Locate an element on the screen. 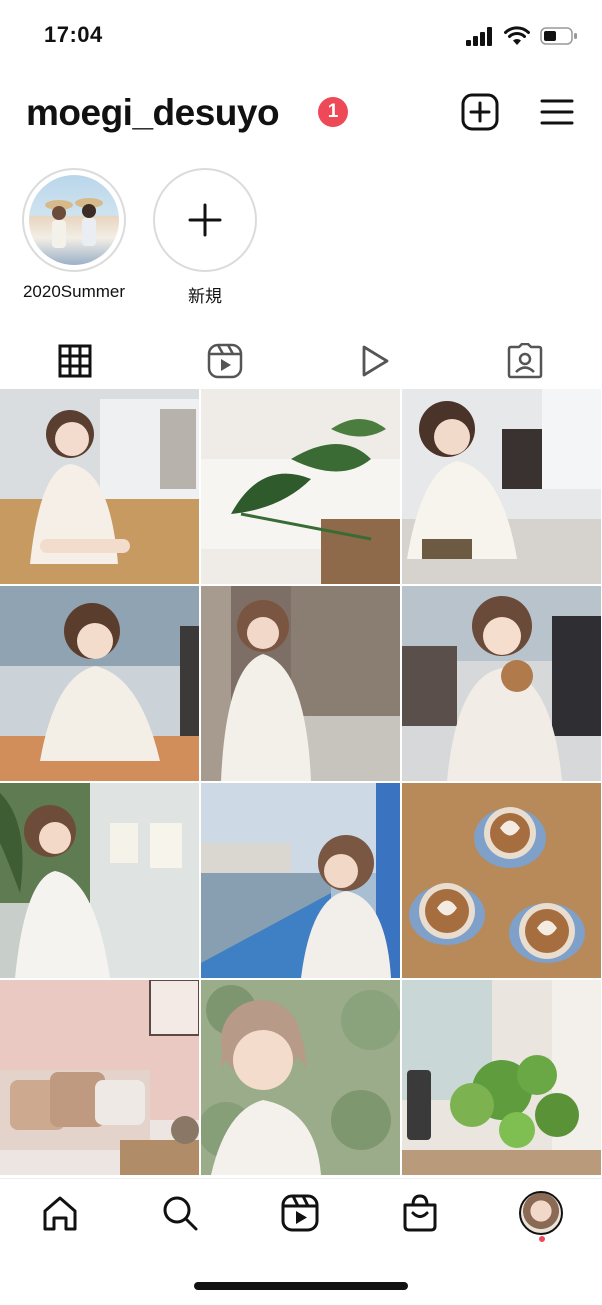 This screenshot has width=602, height=1305. cellular-signal-icon is located at coordinates (479, 36).